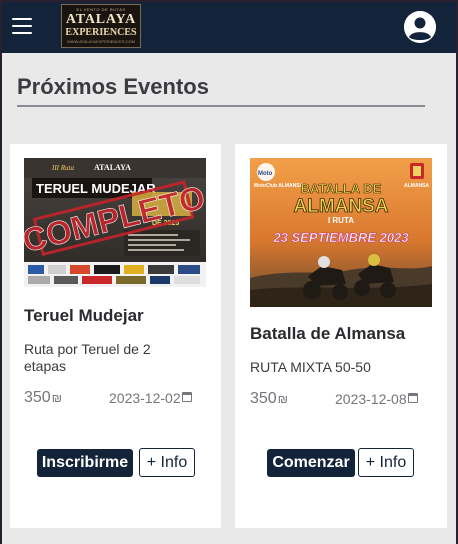 This screenshot has height=544, width=458. Describe the element at coordinates (311, 463) in the screenshot. I see `start-button: Comenzar` at that location.